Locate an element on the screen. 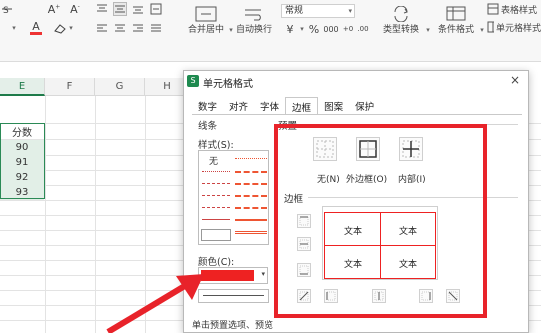 The height and width of the screenshot is (333, 541). distribute-icon is located at coordinates (156, 28).